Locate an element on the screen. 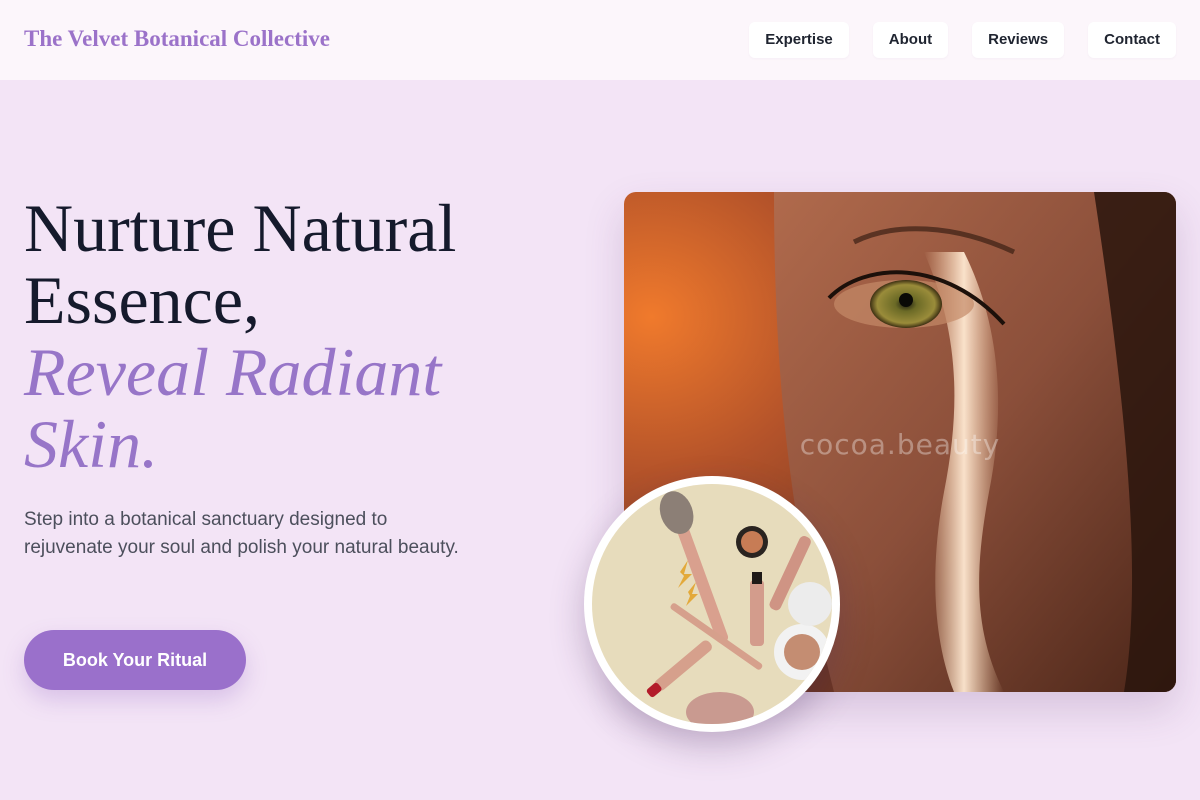  book-ritual-button: Book Your Ritual is located at coordinates (135, 660).